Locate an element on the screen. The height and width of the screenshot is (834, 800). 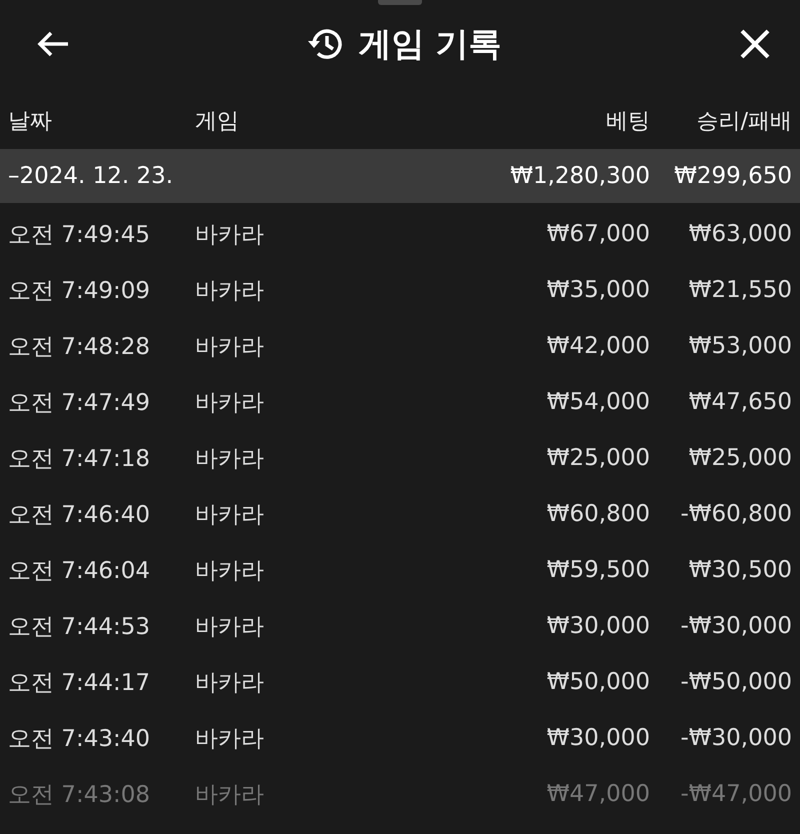
time-cell-text: 오전 7:44:17 is located at coordinates (79, 683).